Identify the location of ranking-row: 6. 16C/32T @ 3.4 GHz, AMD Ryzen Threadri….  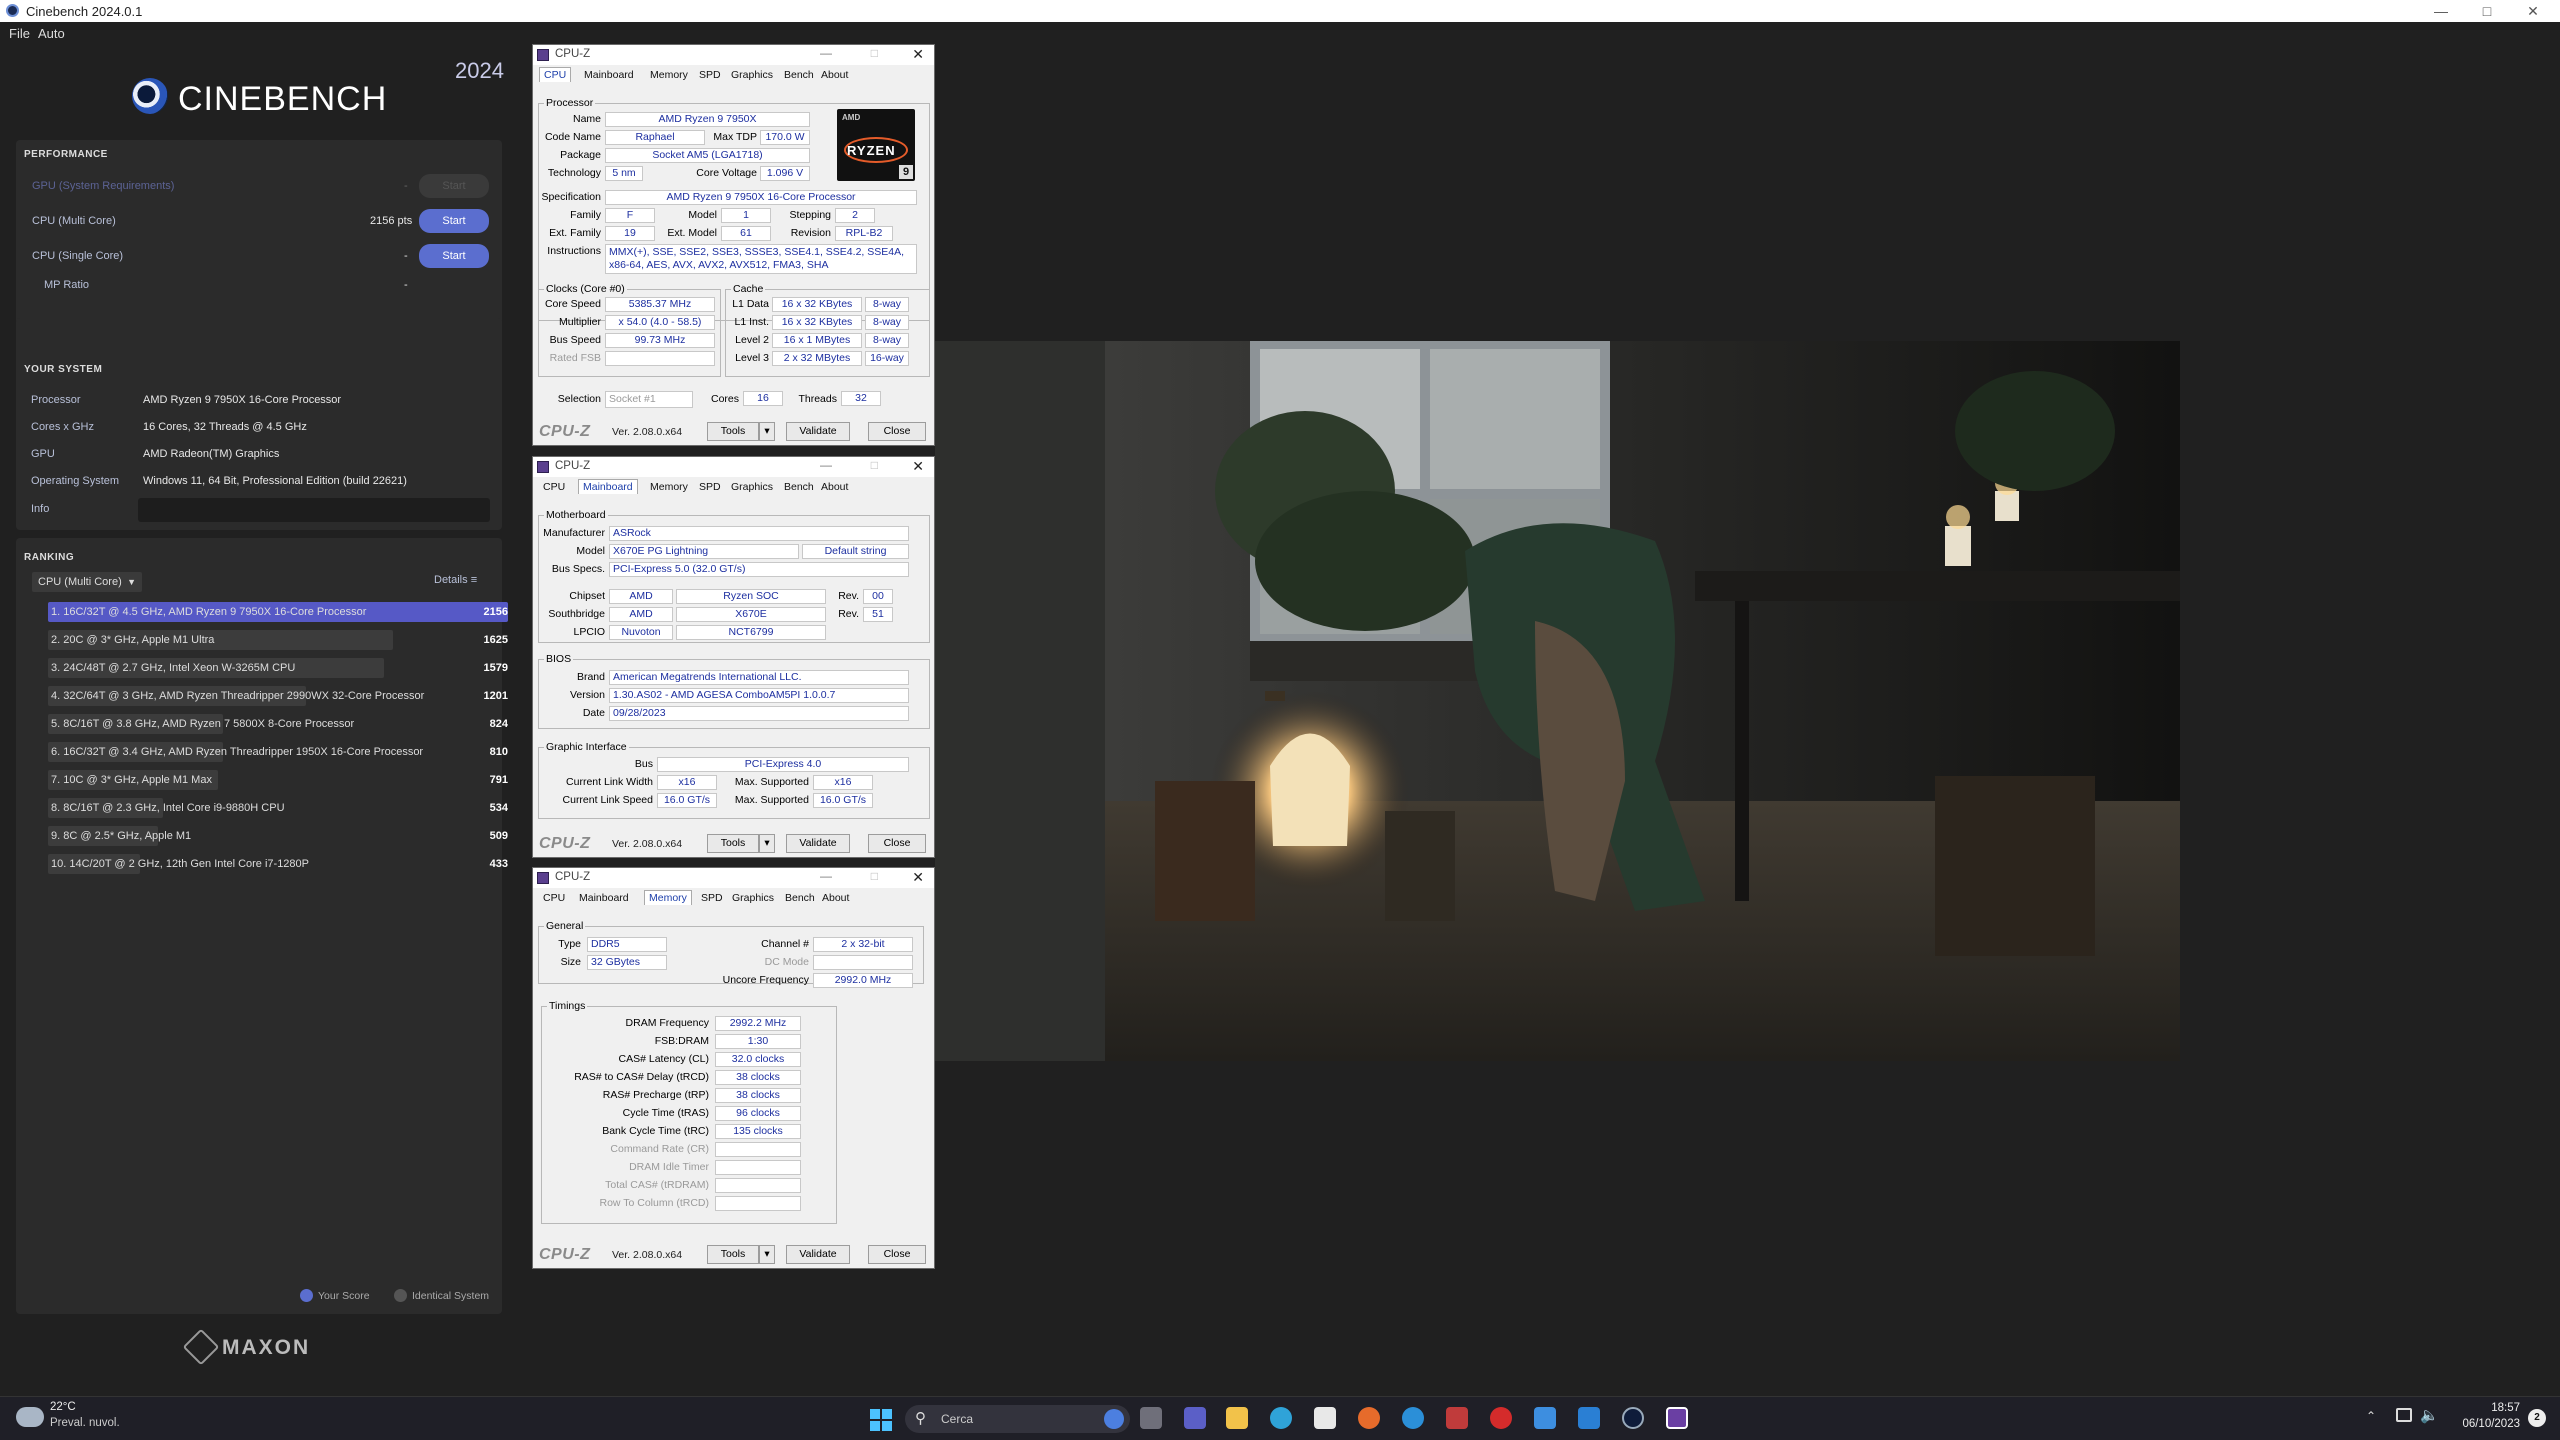
(278, 752).